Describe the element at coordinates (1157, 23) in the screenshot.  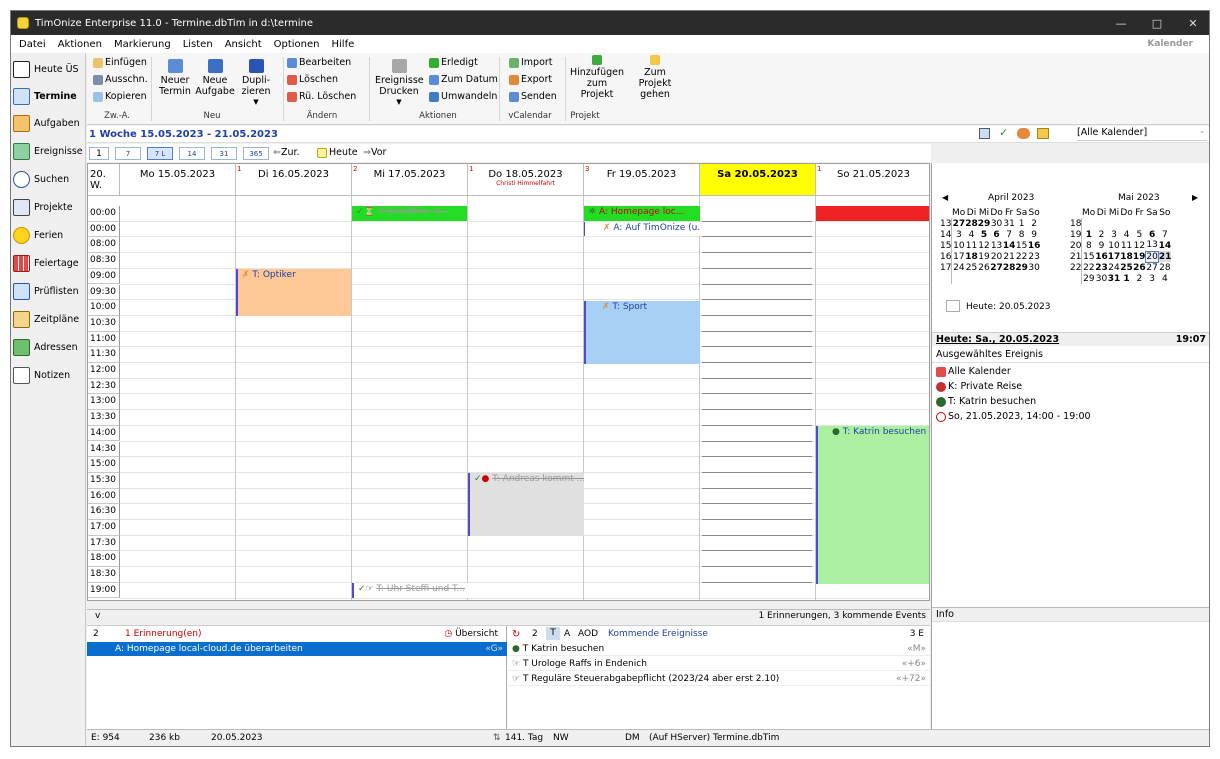
I see `maximize-icon: □` at that location.